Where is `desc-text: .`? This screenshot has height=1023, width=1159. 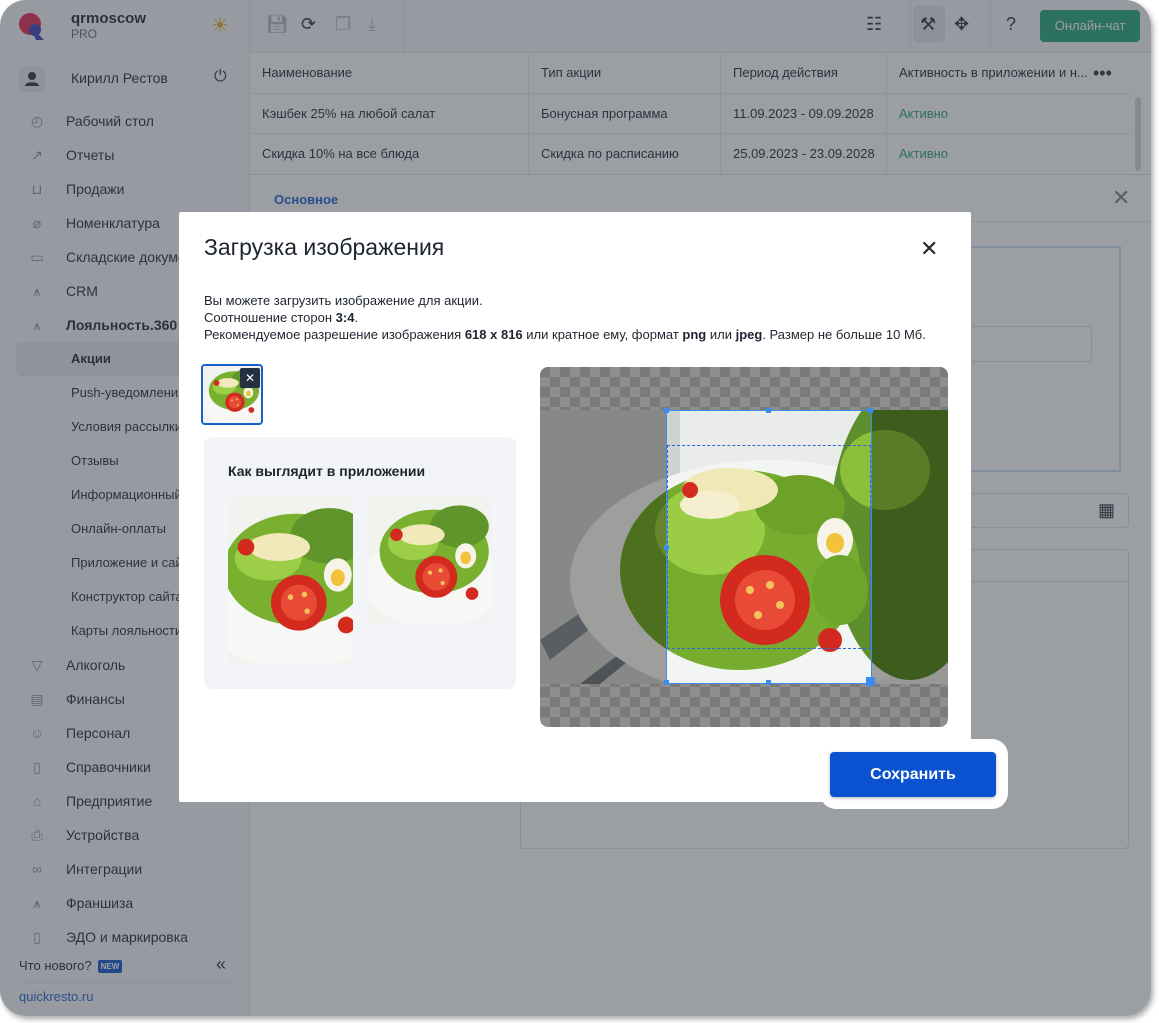 desc-text: . is located at coordinates (356, 317).